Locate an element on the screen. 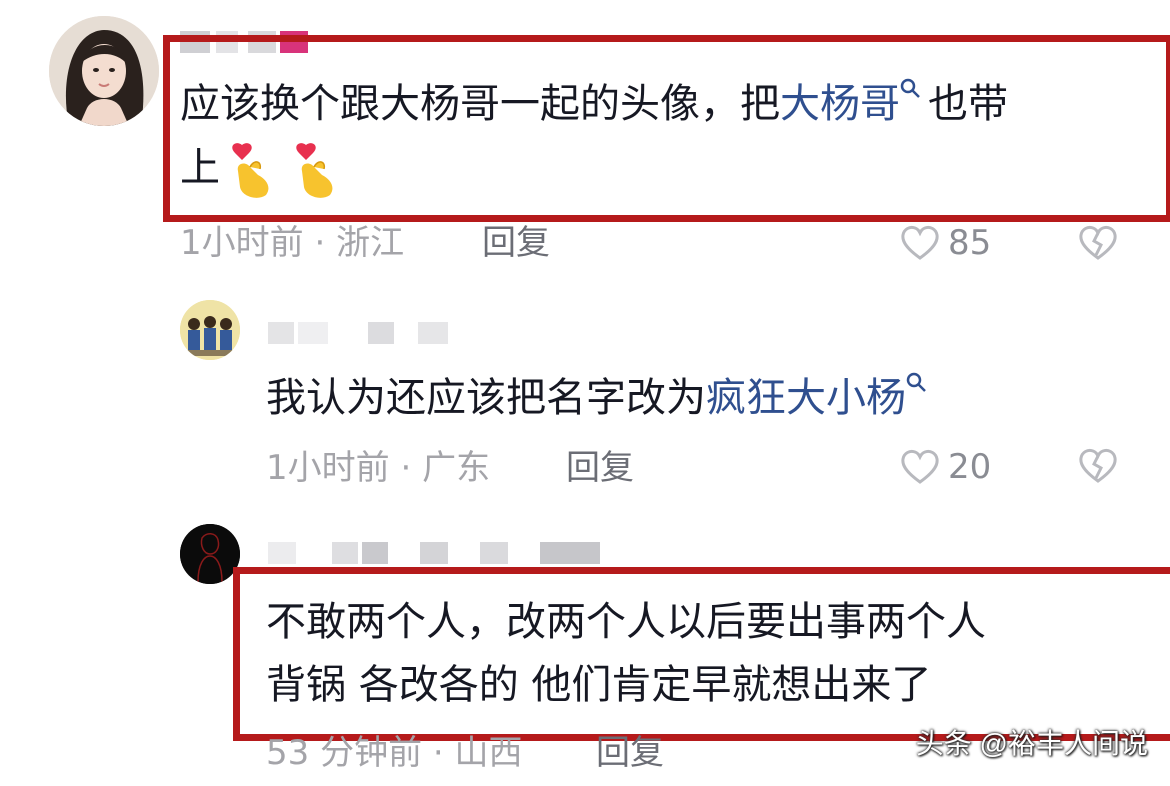  search-link: 大杨哥 is located at coordinates (840, 104).